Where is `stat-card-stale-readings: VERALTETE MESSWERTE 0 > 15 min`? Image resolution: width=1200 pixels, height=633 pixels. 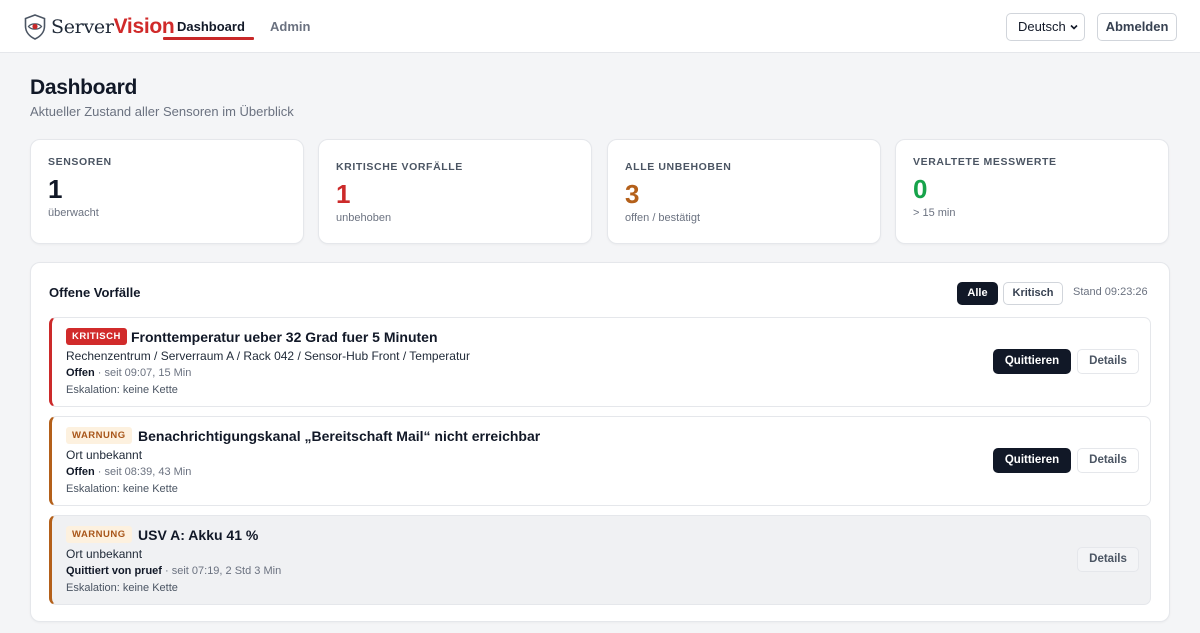 stat-card-stale-readings: VERALTETE MESSWERTE 0 > 15 min is located at coordinates (1032, 191).